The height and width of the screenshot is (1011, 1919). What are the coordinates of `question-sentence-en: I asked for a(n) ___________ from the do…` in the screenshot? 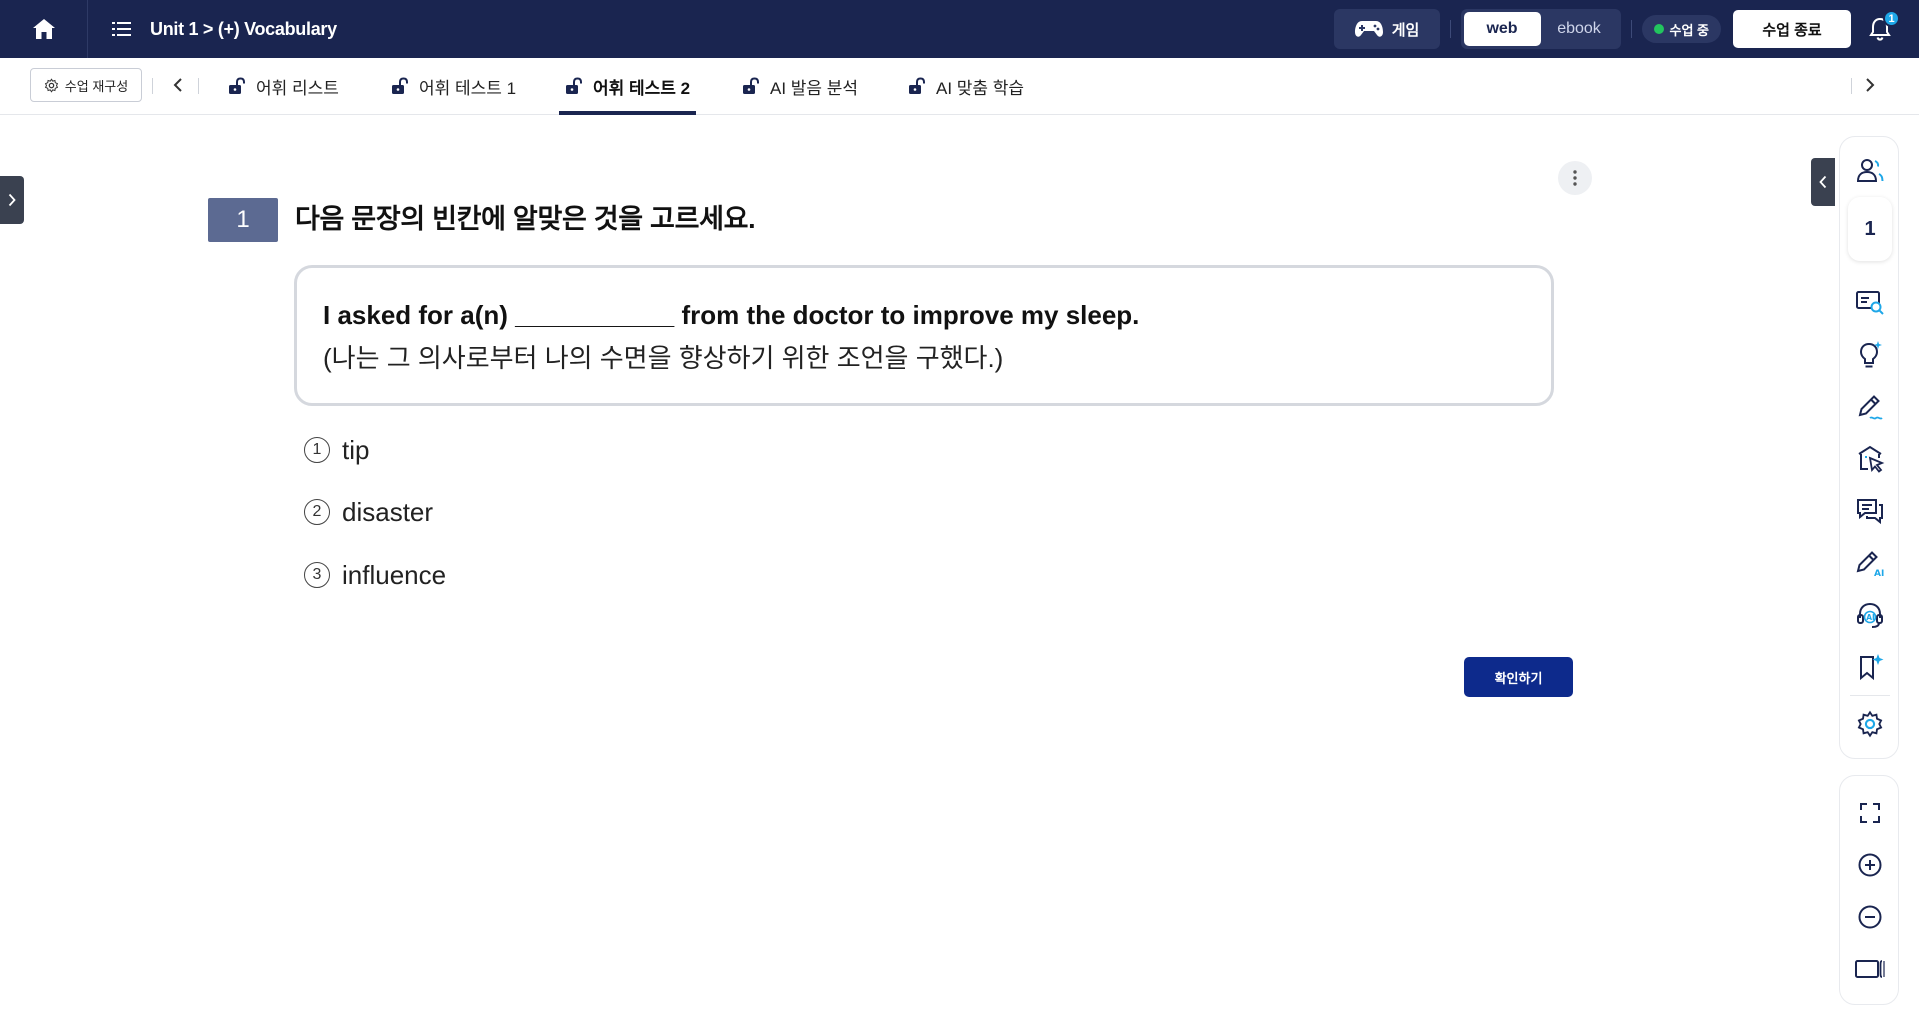 It's located at (731, 315).